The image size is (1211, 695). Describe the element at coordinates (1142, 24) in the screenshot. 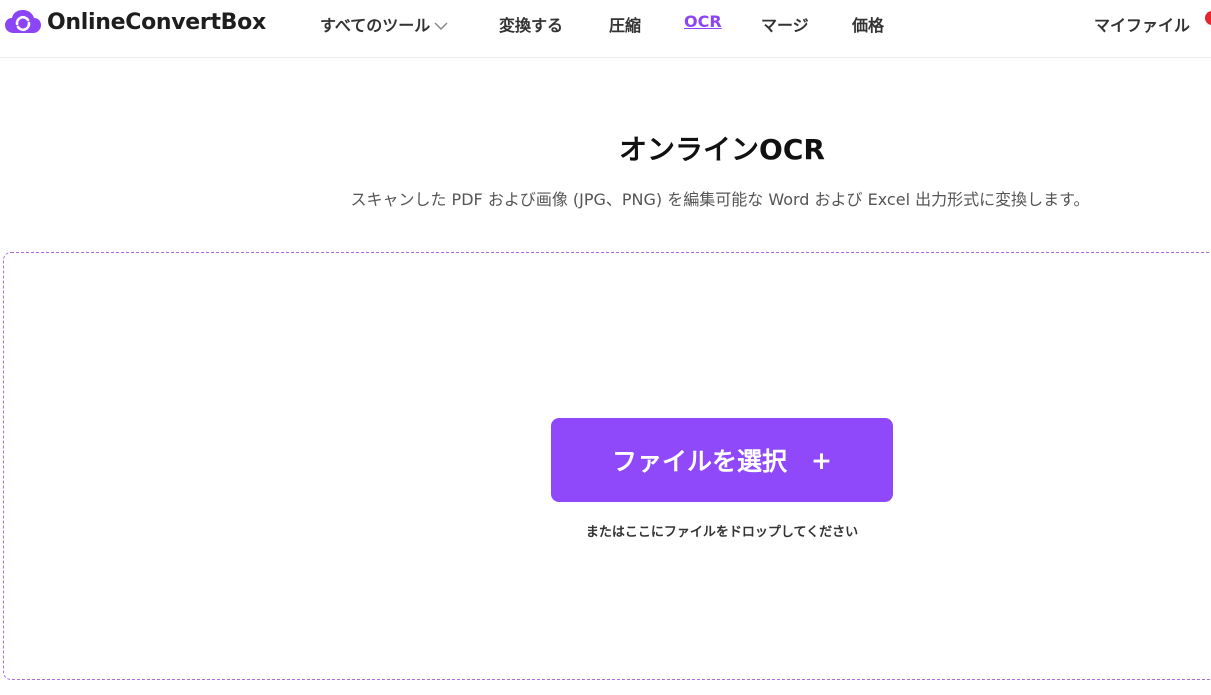

I see `my-files-link: マイファイル` at that location.